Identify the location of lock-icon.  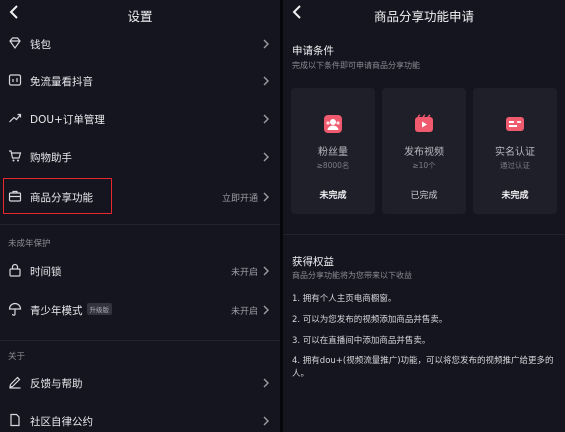
(15, 270).